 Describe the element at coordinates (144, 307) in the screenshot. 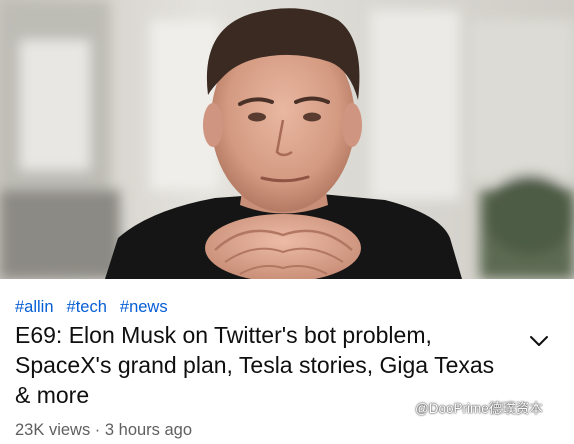

I see `hashtag-news: #news` at that location.